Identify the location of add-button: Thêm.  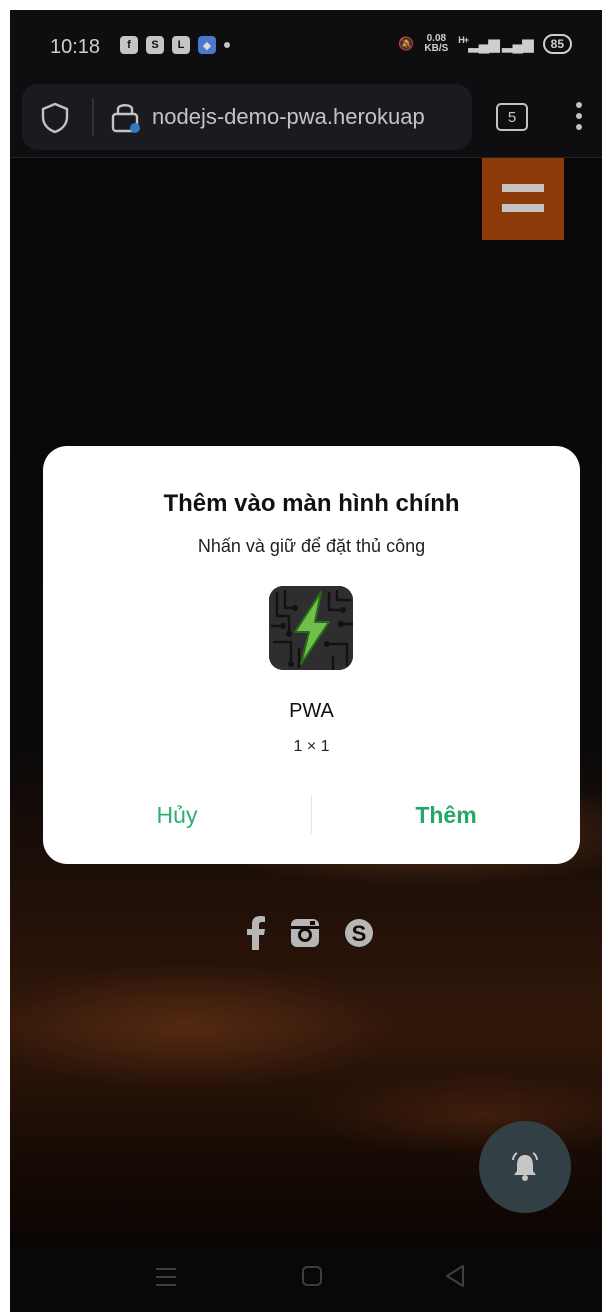
(446, 815).